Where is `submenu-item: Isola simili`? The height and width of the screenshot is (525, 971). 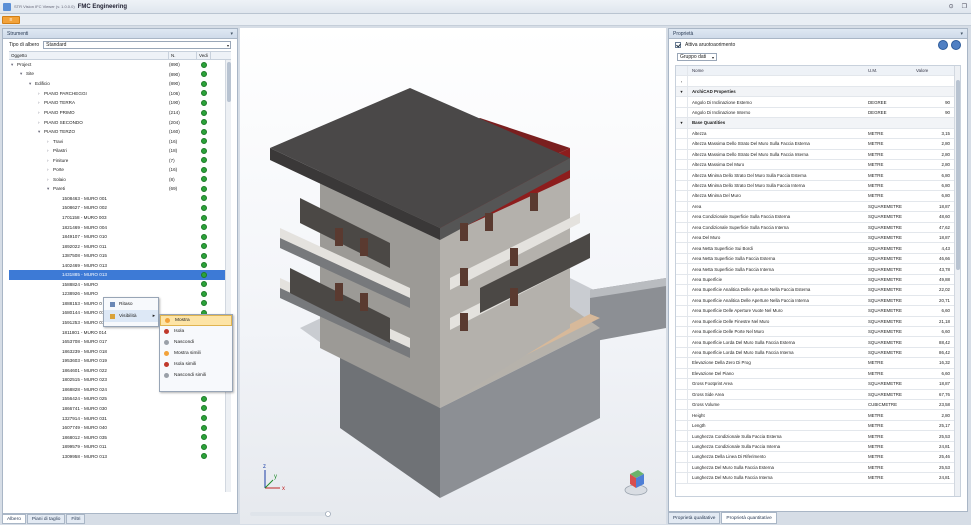
submenu-item: Isola simili is located at coordinates (196, 364).